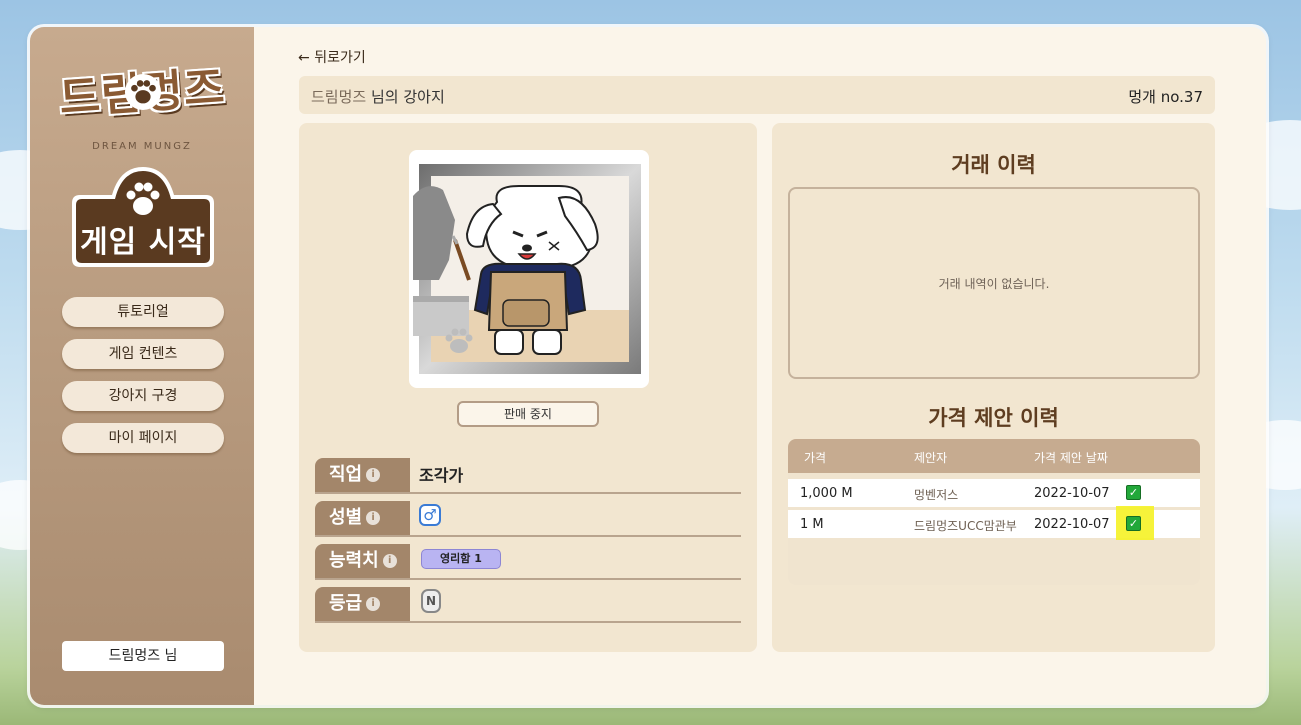 The width and height of the screenshot is (1301, 725). I want to click on attr-key-job: 직업 i, so click(362, 475).